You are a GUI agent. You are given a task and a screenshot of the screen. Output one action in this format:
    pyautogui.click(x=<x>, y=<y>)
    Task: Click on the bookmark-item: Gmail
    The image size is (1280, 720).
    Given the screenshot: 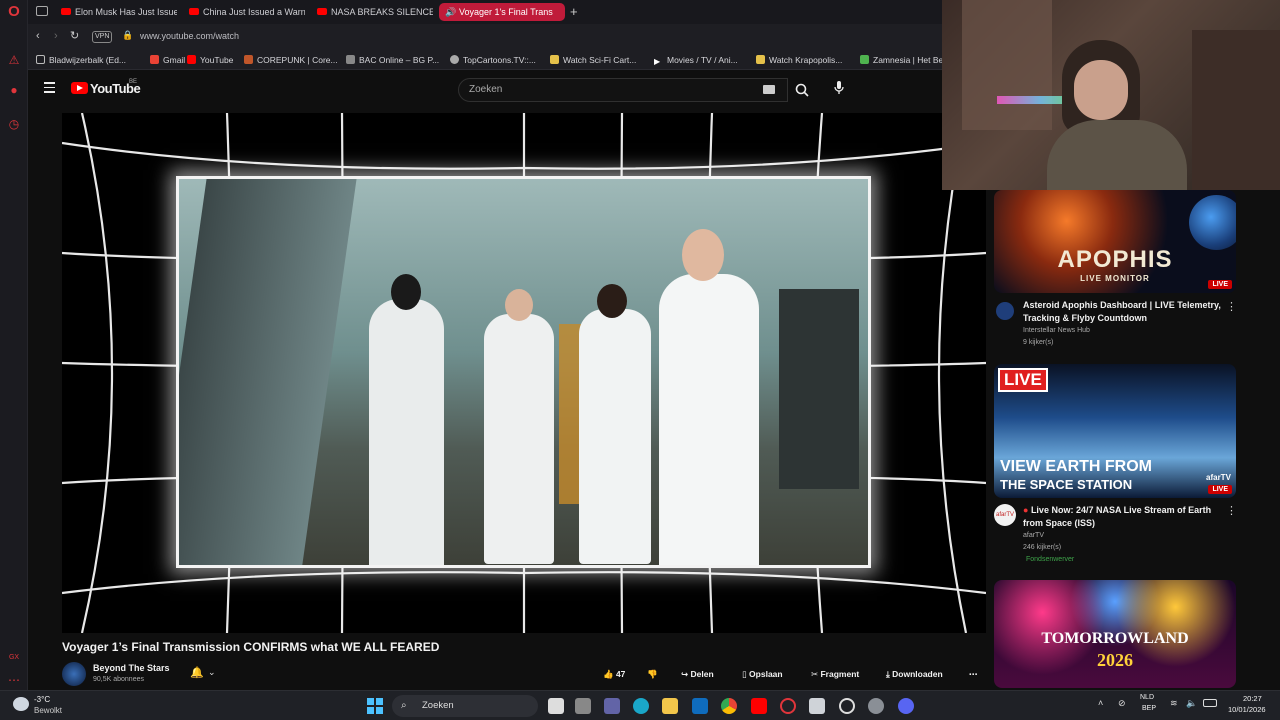 What is the action you would take?
    pyautogui.click(x=167, y=60)
    